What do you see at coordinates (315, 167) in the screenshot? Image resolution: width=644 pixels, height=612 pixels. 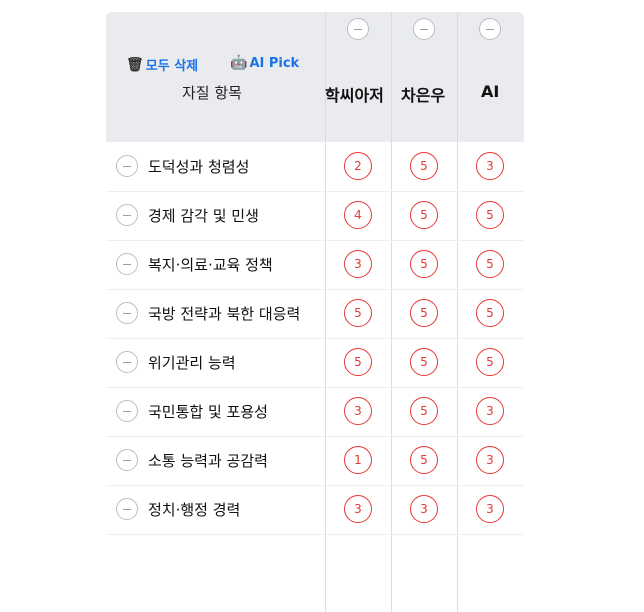 I see `table-row: 도덕성과 청렴성 2 5 3` at bounding box center [315, 167].